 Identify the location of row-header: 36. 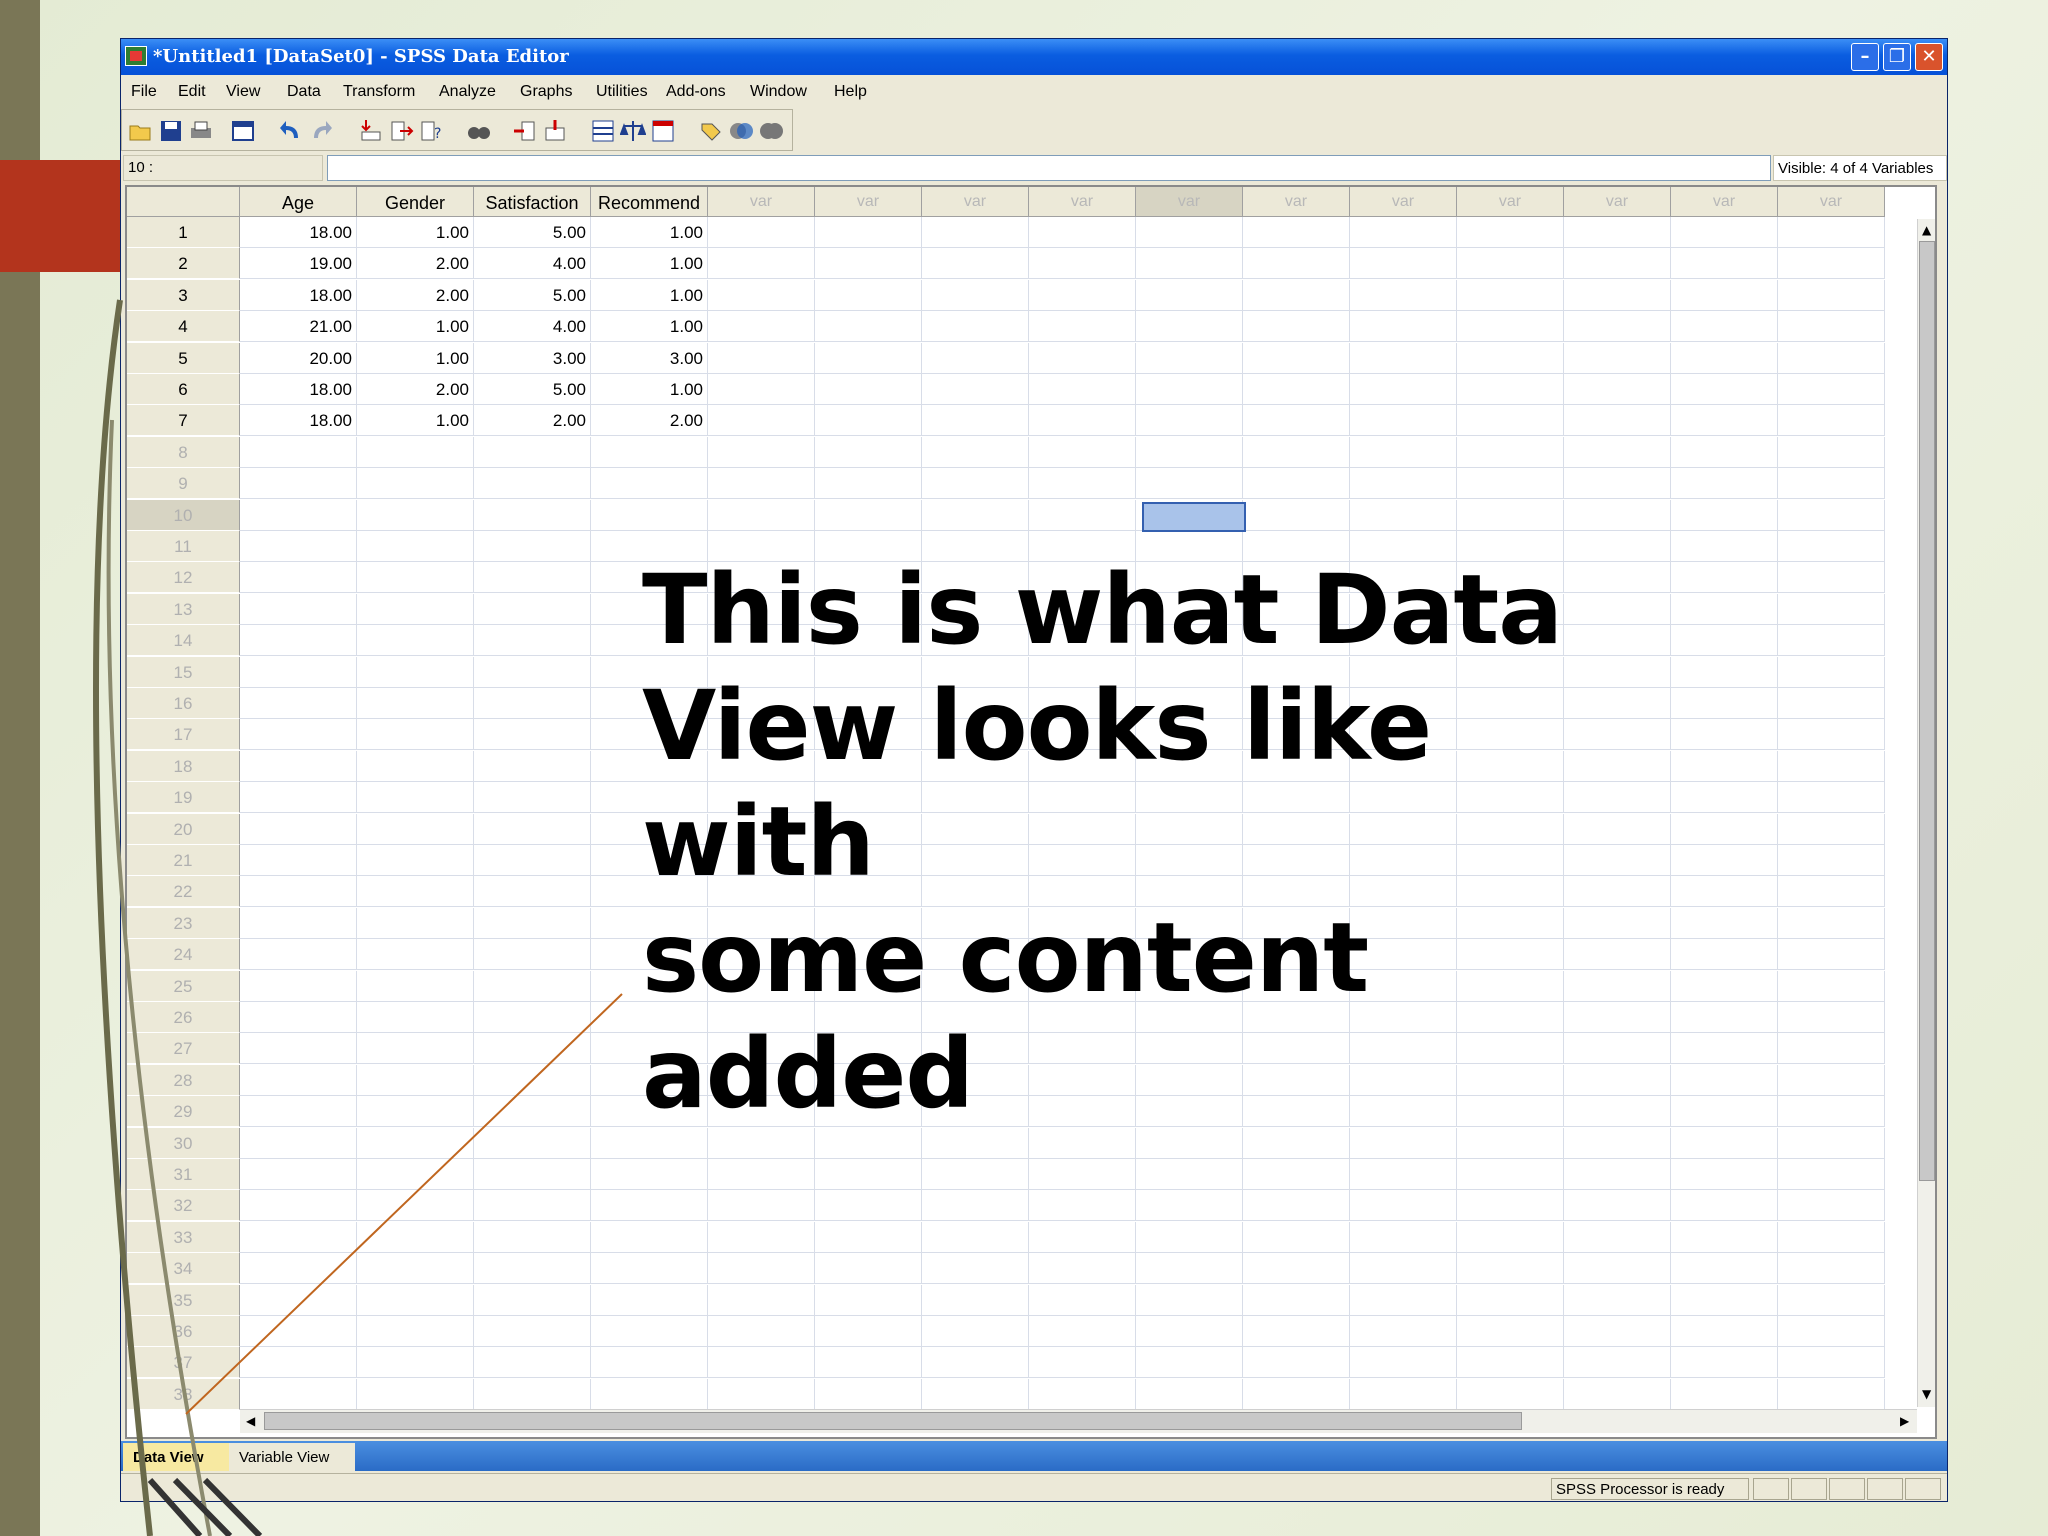
(183, 1331).